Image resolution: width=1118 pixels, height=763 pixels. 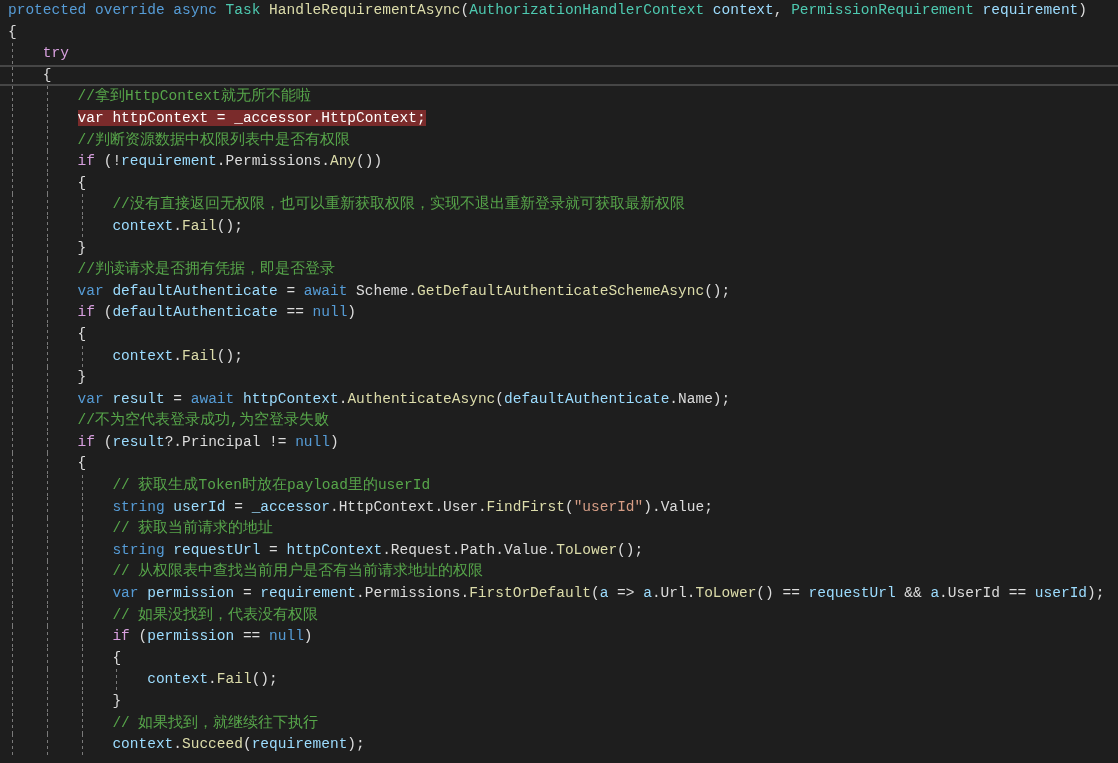 What do you see at coordinates (203, 420) in the screenshot?
I see `code-line: //不为空代表登录成功,为空登录失败` at bounding box center [203, 420].